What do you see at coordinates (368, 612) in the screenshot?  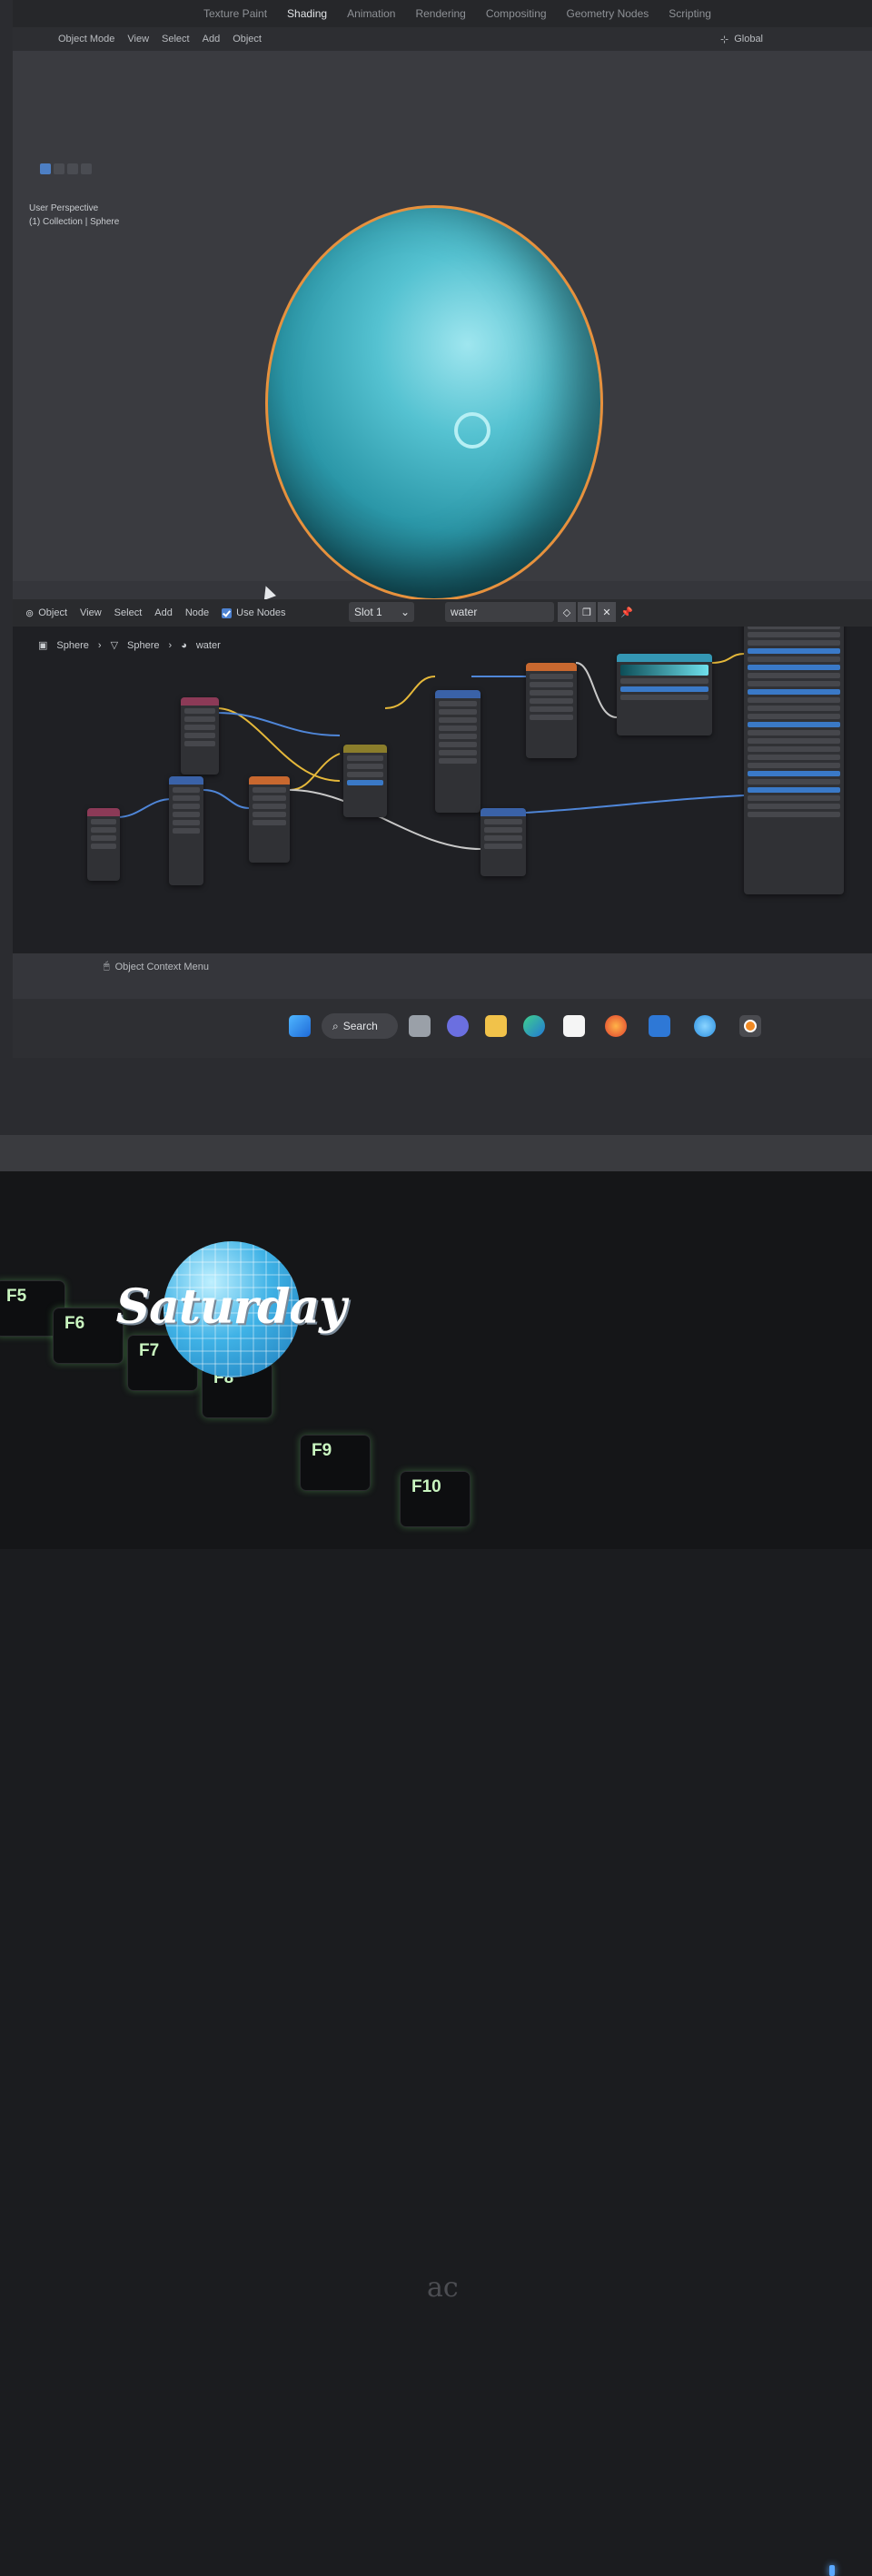 I see `slot-label: Slot 1` at bounding box center [368, 612].